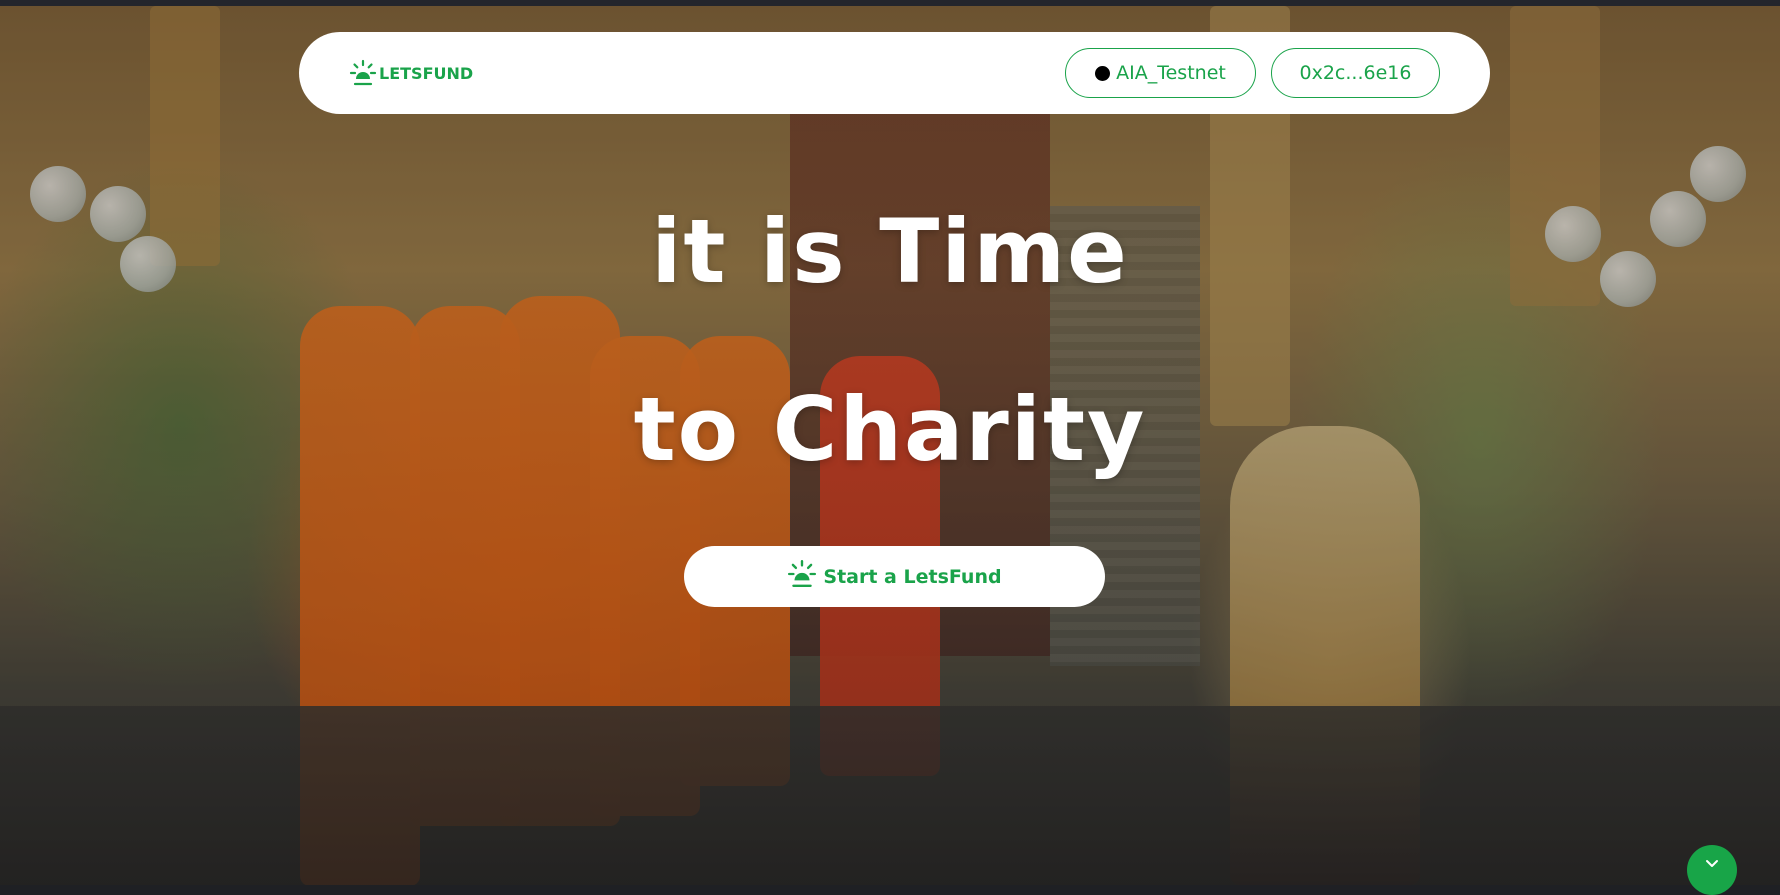  I want to click on cta-label: Start a LetsFund, so click(912, 576).